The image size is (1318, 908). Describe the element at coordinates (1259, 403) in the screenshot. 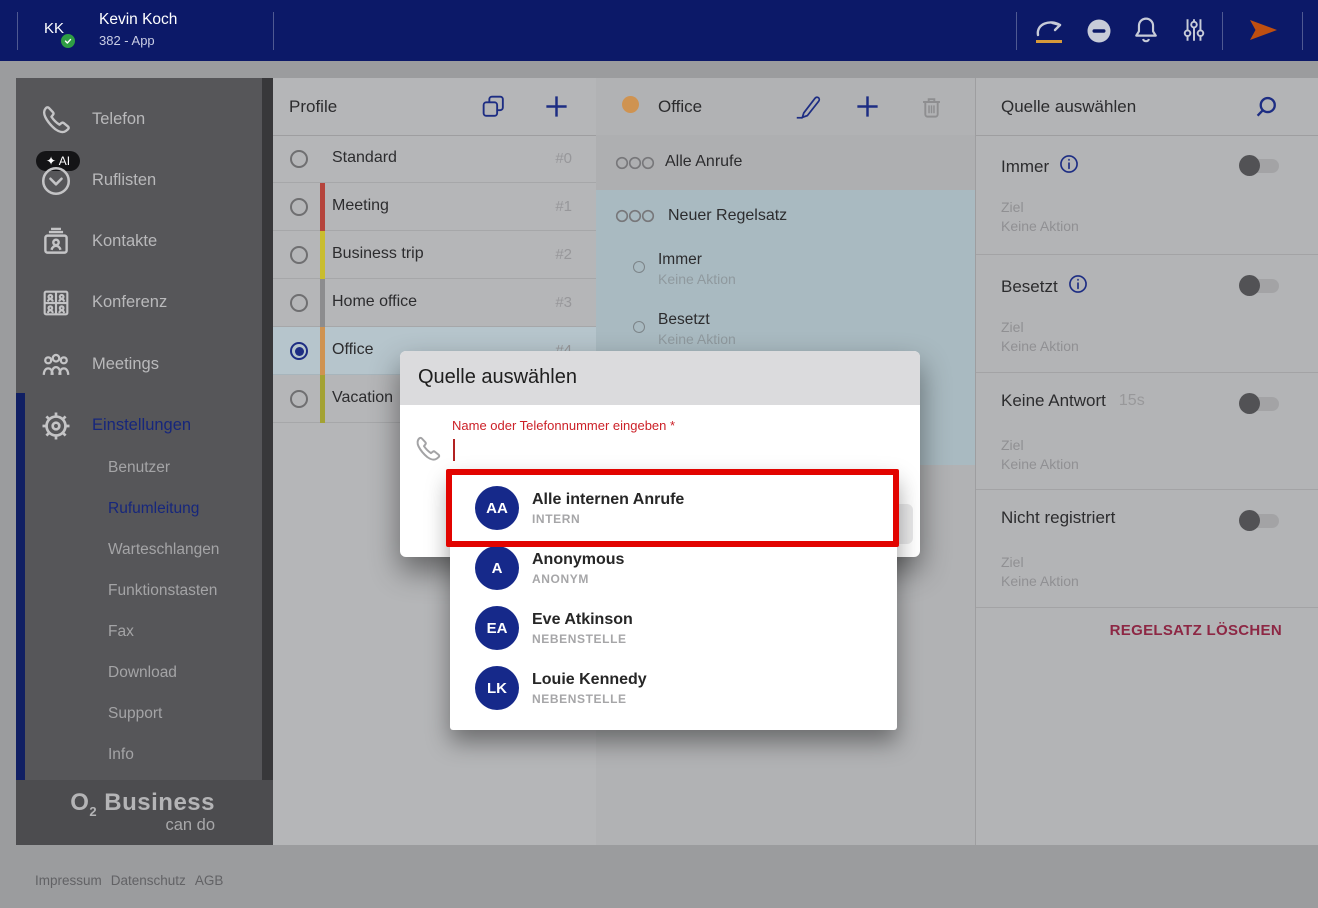

I see `toggle-keine-antwort` at that location.